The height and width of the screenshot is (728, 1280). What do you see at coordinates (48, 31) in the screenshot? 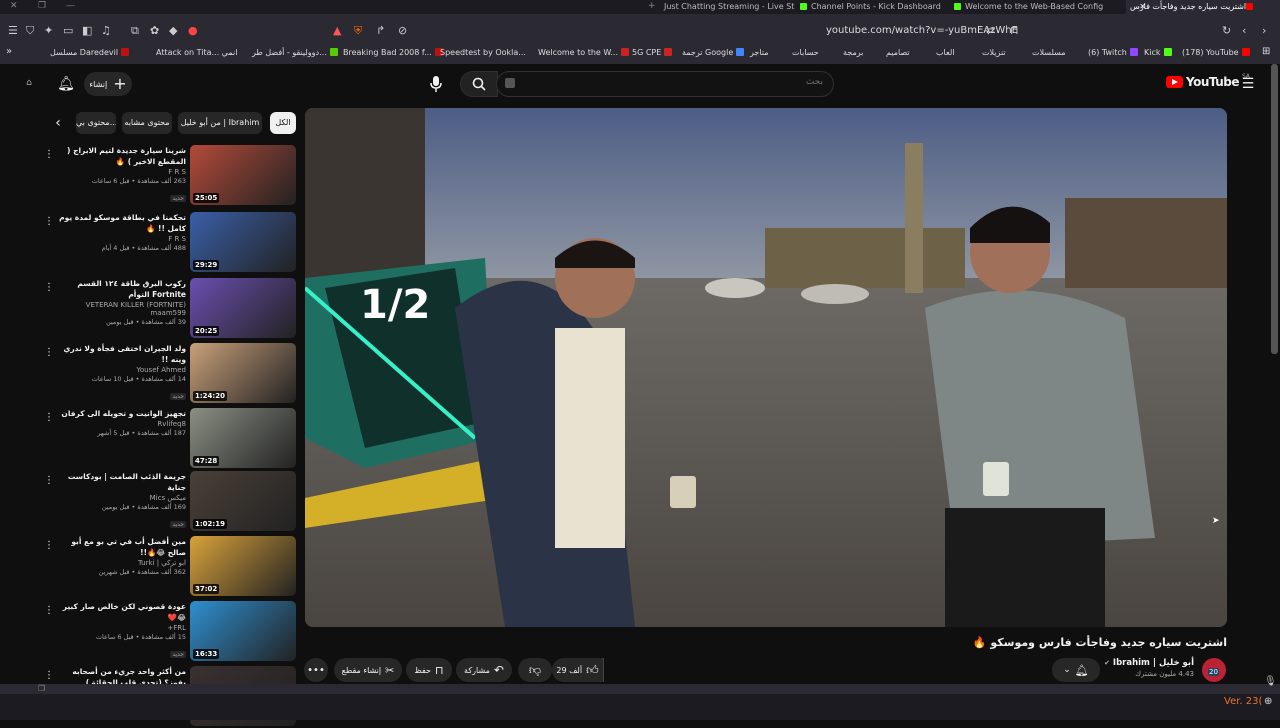
I see `extension-icon: ✦` at bounding box center [48, 31].